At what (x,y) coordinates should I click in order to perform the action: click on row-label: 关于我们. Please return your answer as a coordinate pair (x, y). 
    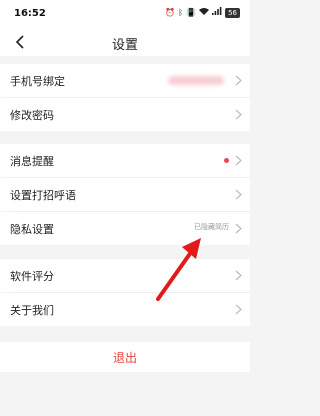
    Looking at the image, I should click on (32, 310).